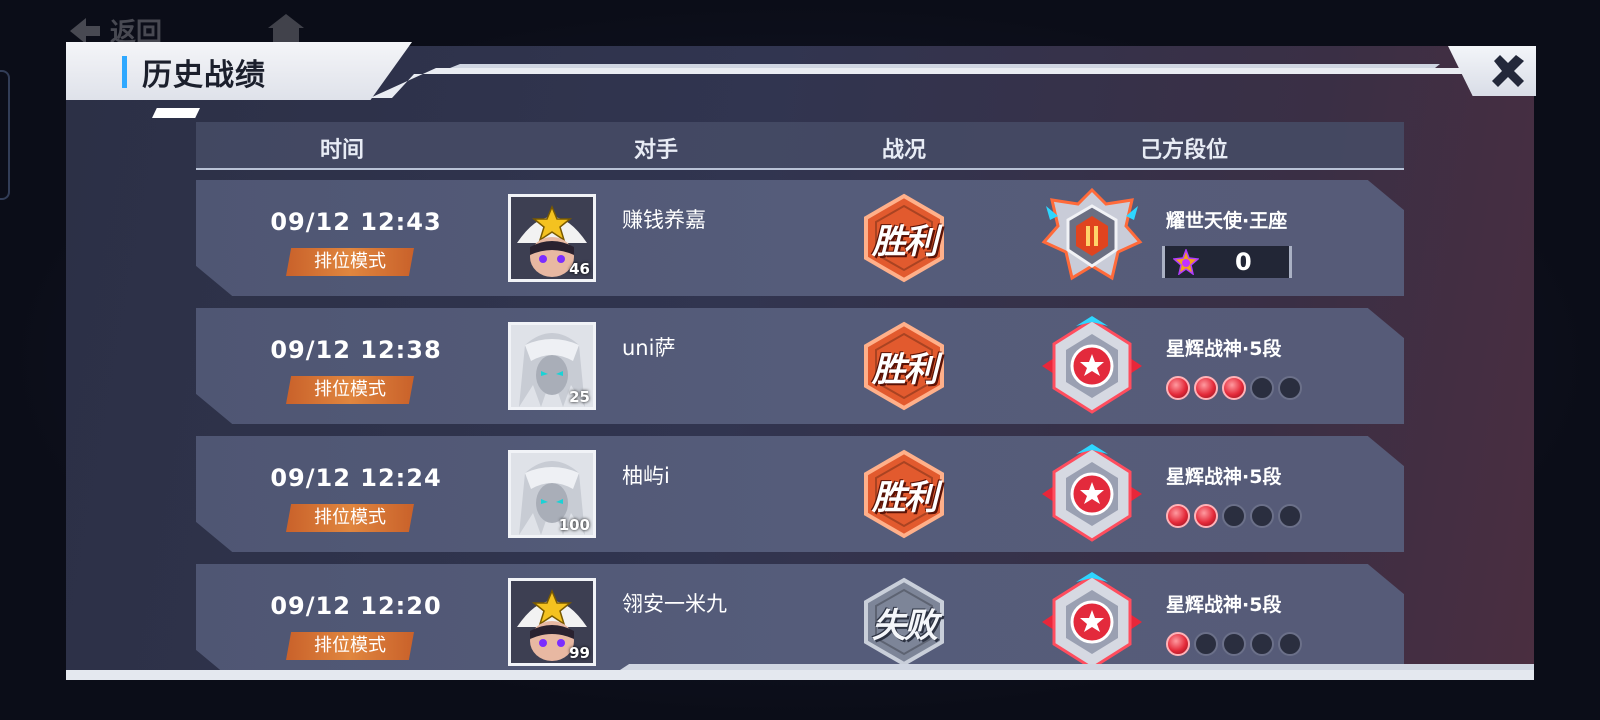  What do you see at coordinates (800, 366) in the screenshot?
I see `match-row: 09/12 12:38 排位模式 25 uni萨 胜利 星辉战神·5段` at bounding box center [800, 366].